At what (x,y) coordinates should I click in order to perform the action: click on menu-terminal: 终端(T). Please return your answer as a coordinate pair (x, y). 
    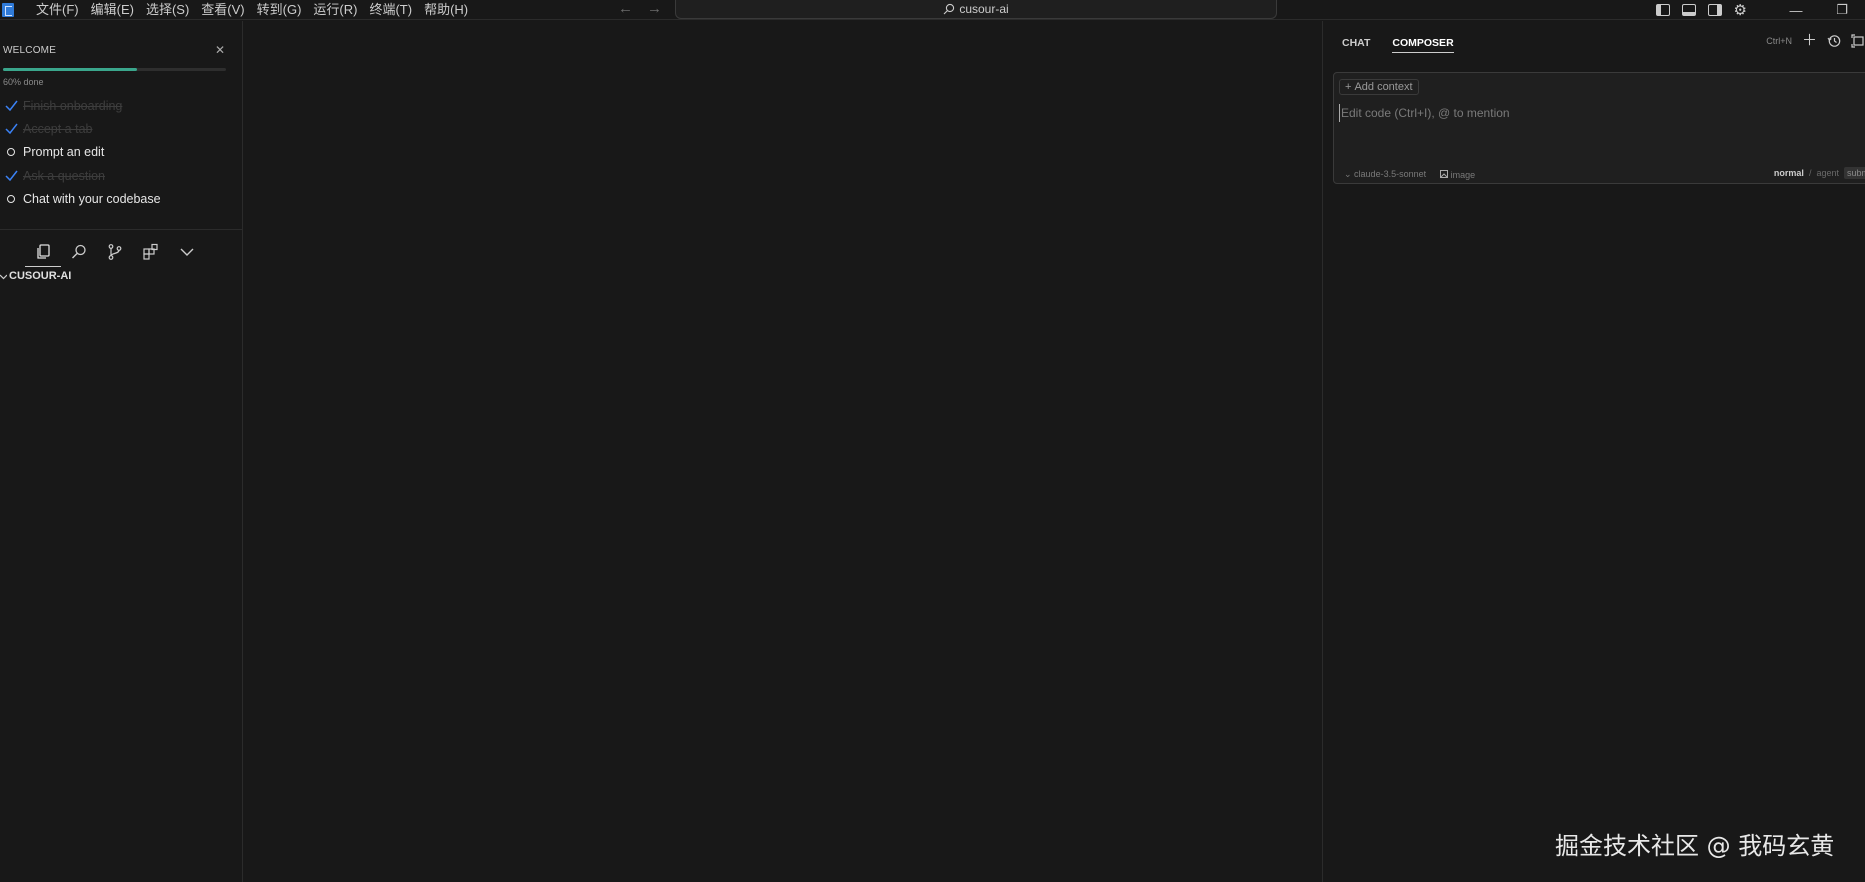
    Looking at the image, I should click on (390, 10).